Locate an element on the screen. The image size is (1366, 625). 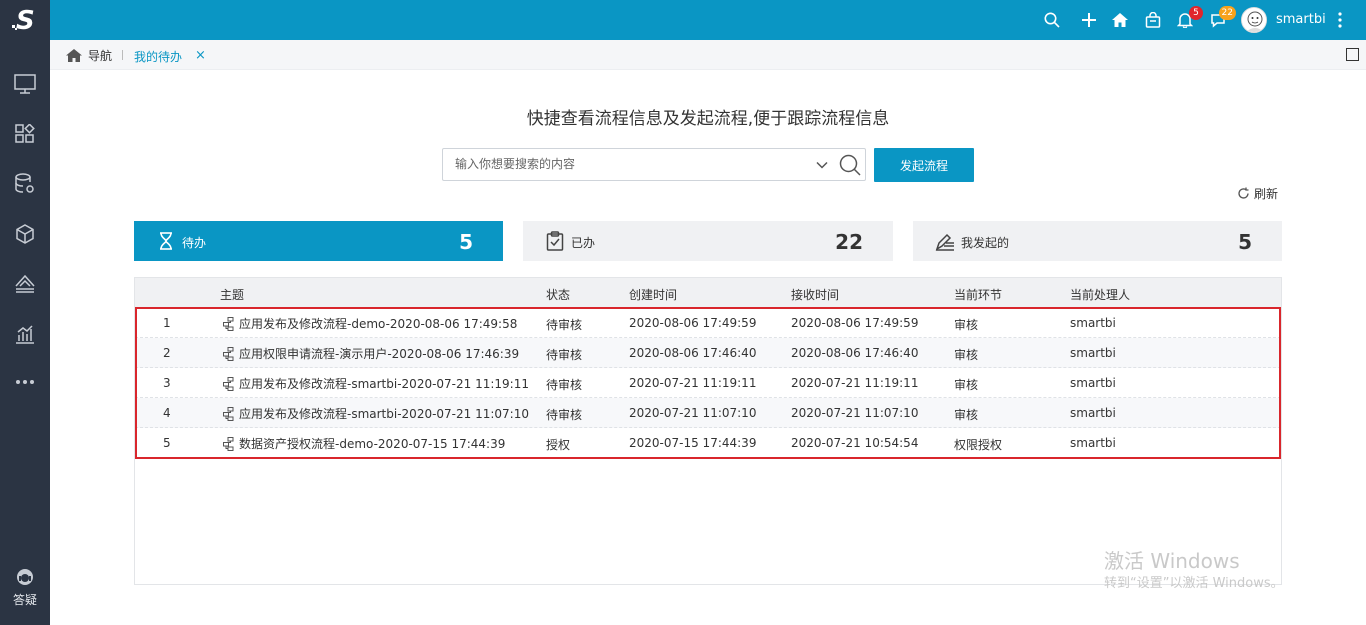
database-gear-icon is located at coordinates (25, 184).